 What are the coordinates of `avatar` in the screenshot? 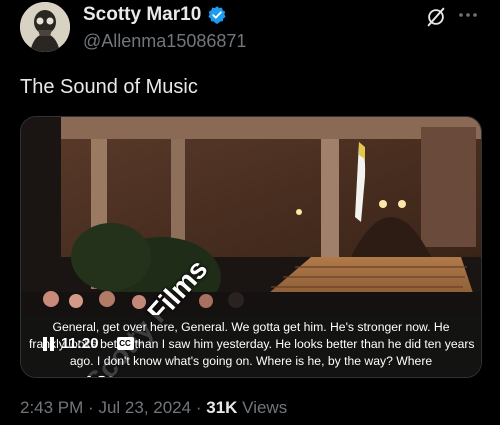 It's located at (45, 27).